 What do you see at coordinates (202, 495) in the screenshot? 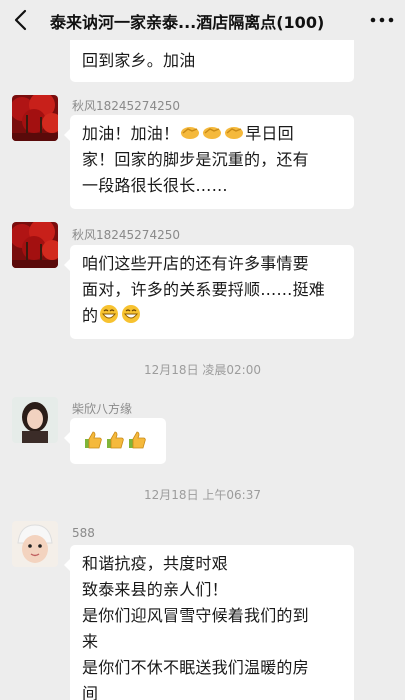
I see `timestamp: 12月18日 上午06:37` at bounding box center [202, 495].